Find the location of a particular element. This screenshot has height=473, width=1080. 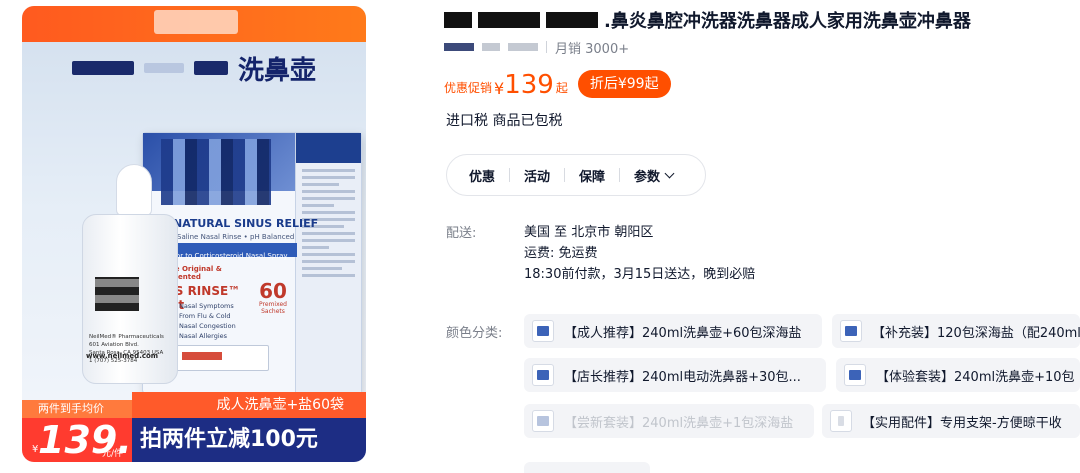

price-value: 139 is located at coordinates (529, 85).